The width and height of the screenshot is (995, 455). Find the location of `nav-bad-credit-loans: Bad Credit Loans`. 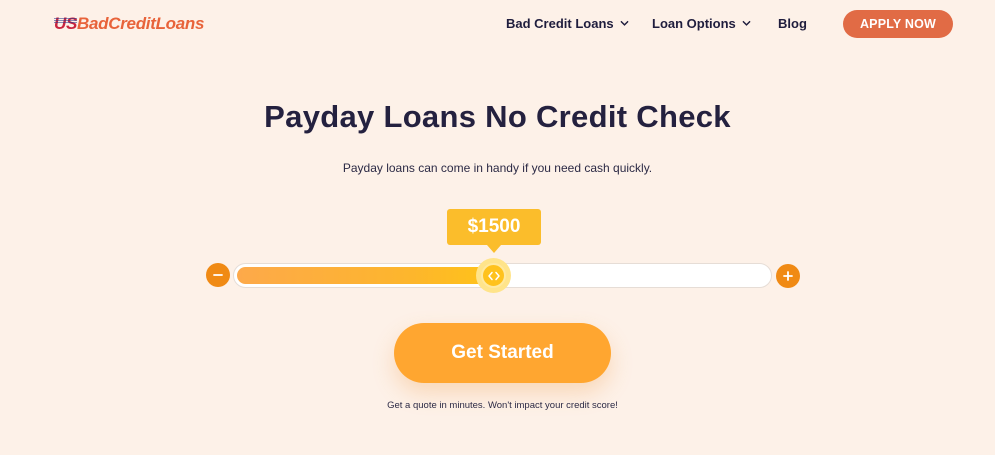

nav-bad-credit-loans: Bad Credit Loans is located at coordinates (567, 23).